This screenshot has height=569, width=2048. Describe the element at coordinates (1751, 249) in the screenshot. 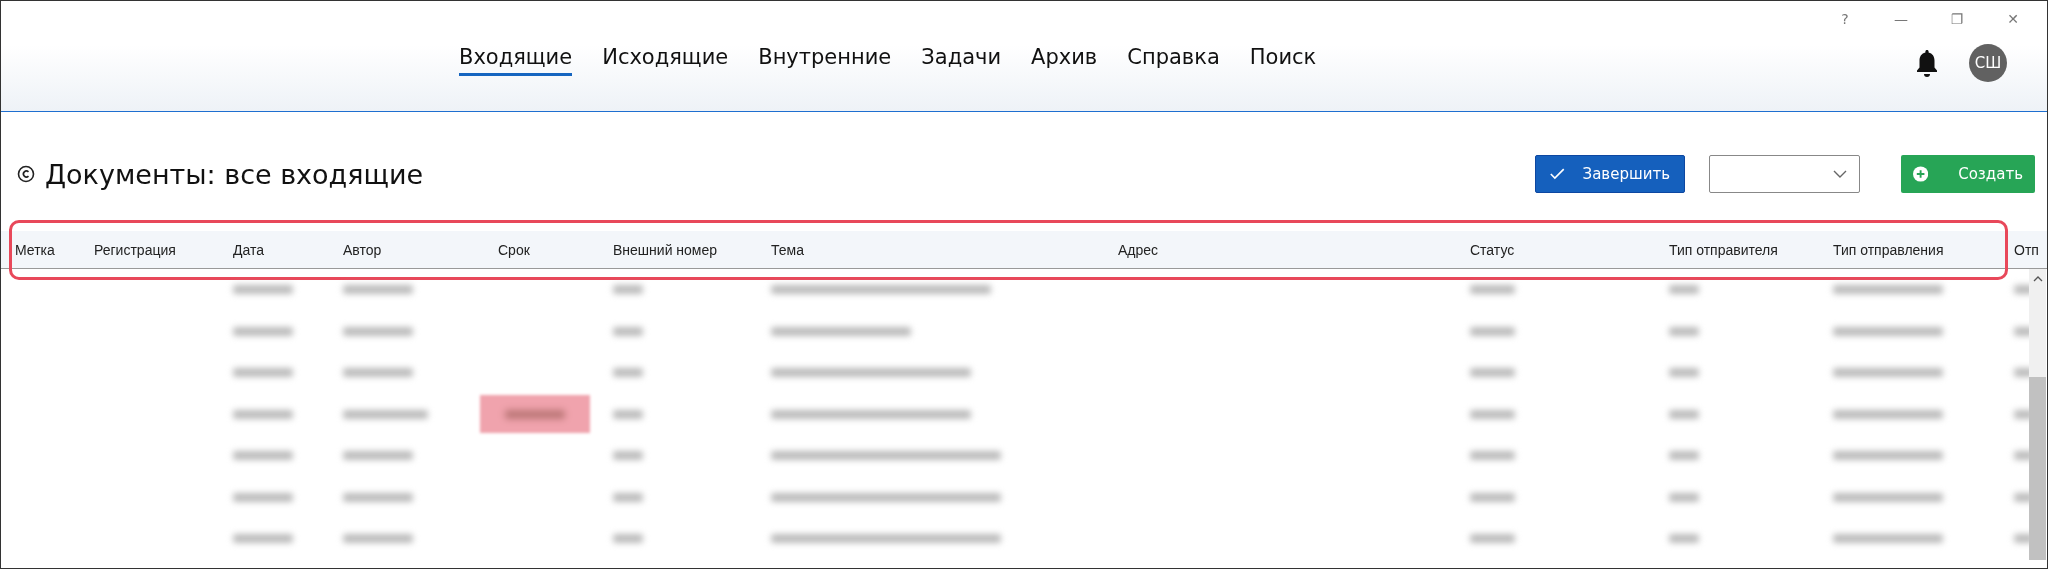

I see `column-header: Тип отправителя` at that location.